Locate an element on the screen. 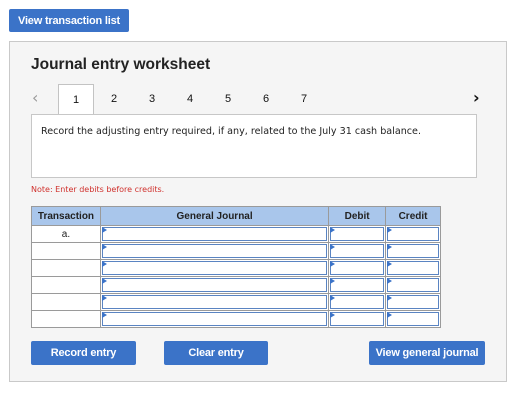 The image size is (522, 408). tab-3: 3 is located at coordinates (152, 98).